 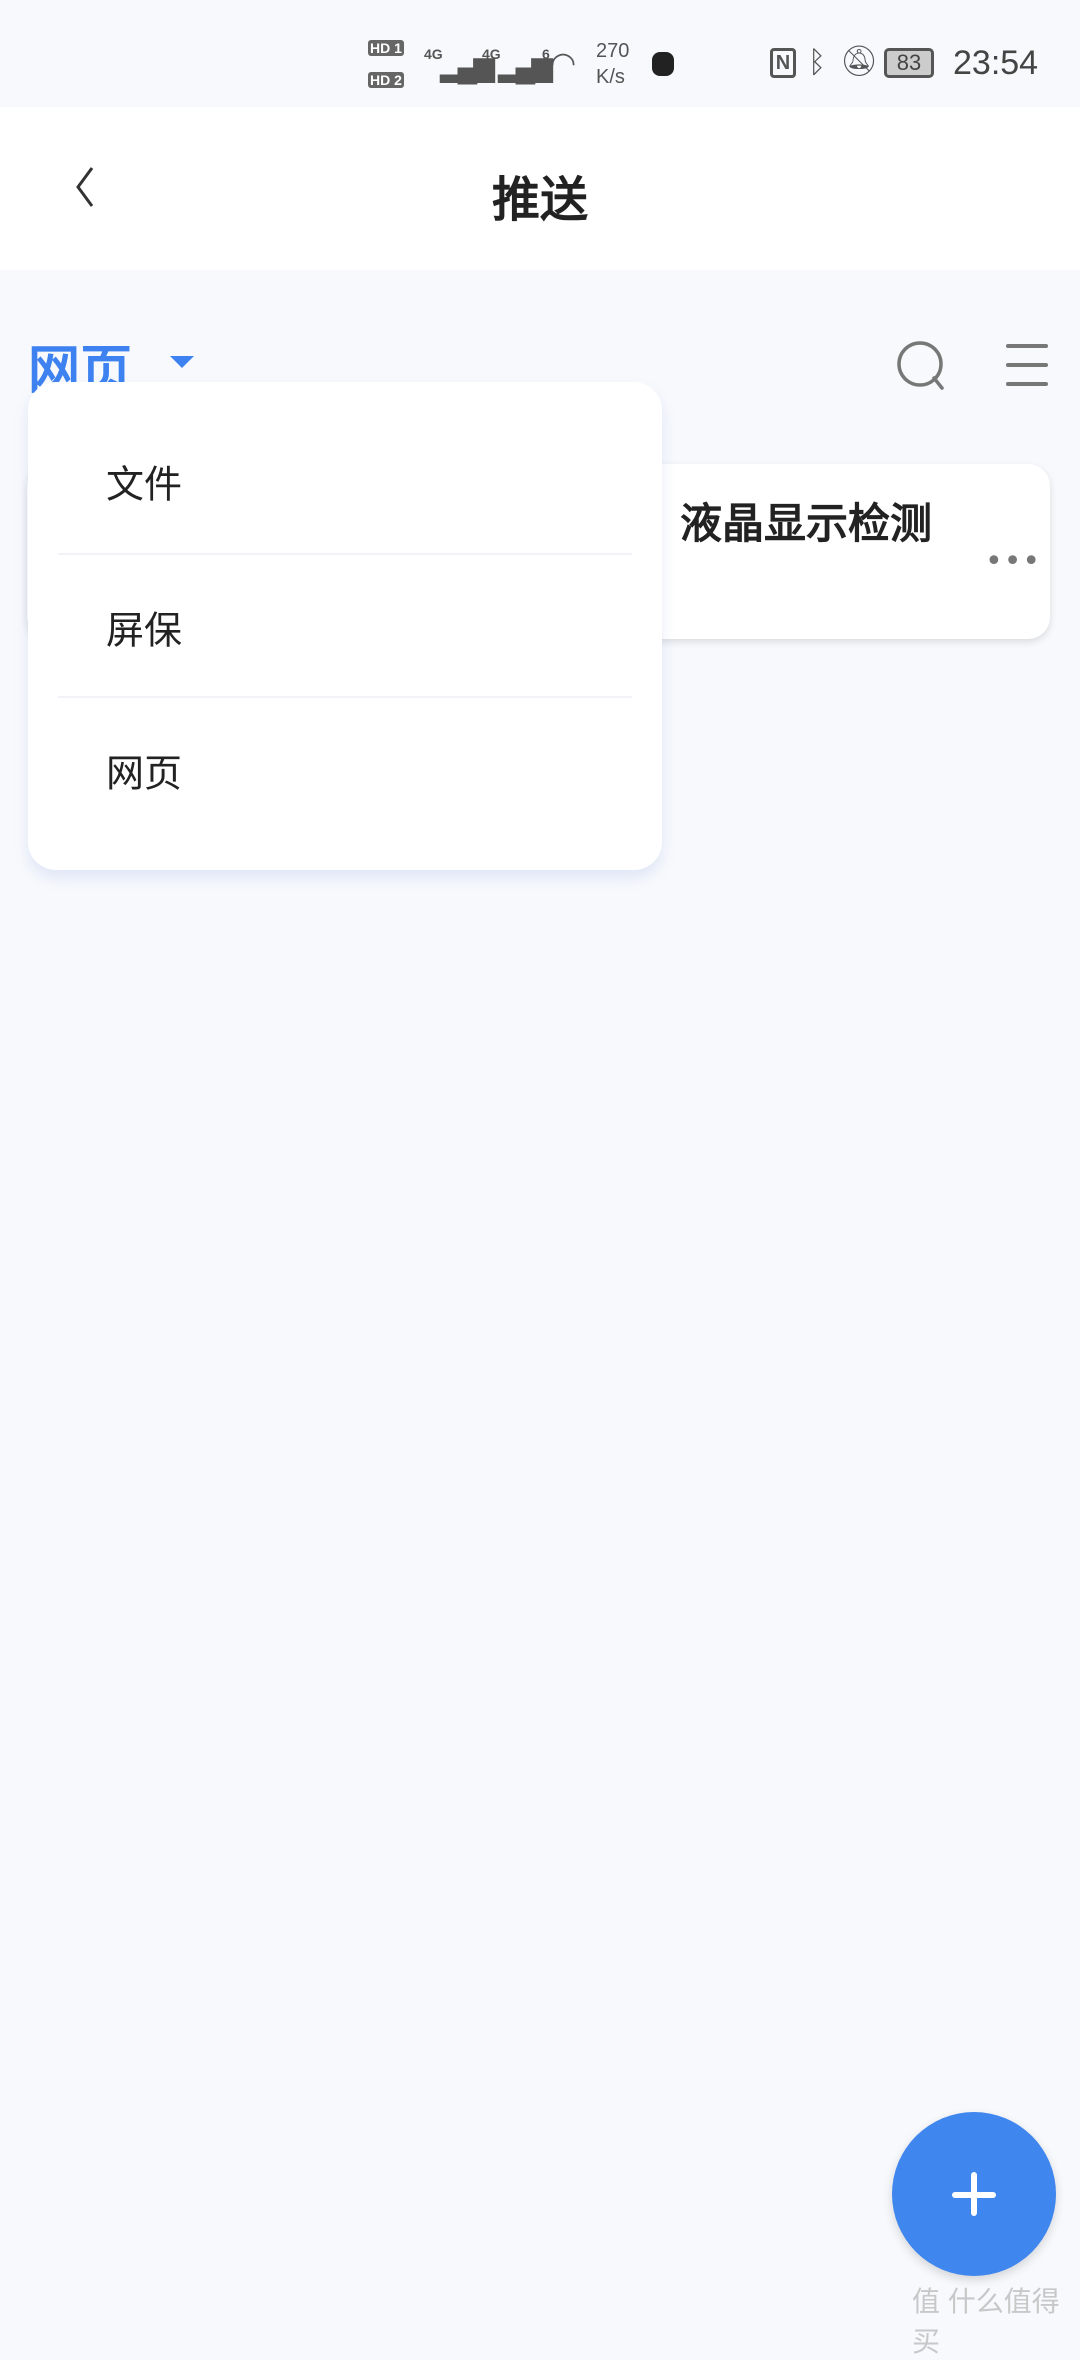 I want to click on type-dropdown: 文件 屏保 网页, so click(x=345, y=626).